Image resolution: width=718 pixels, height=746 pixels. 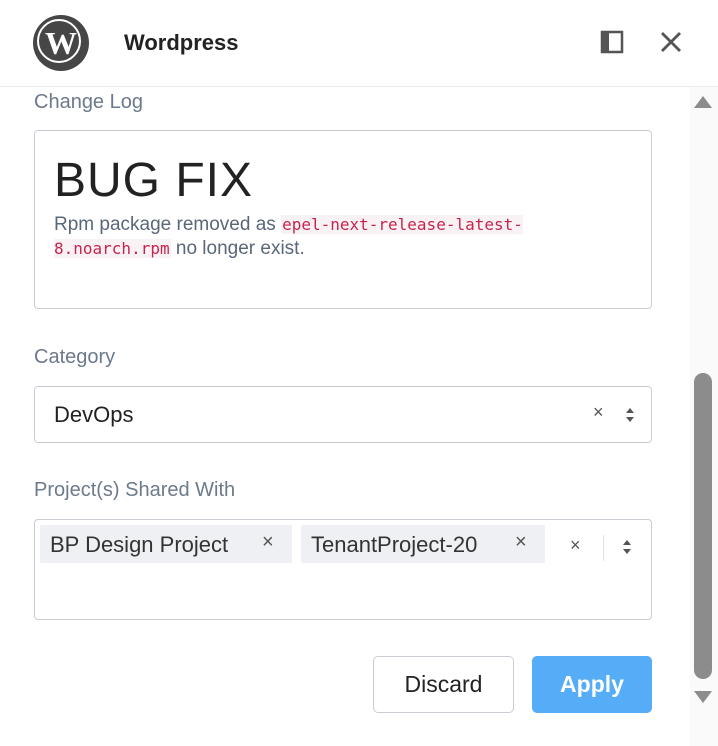 I want to click on dialog-header: W Wordpress, so click(x=359, y=43).